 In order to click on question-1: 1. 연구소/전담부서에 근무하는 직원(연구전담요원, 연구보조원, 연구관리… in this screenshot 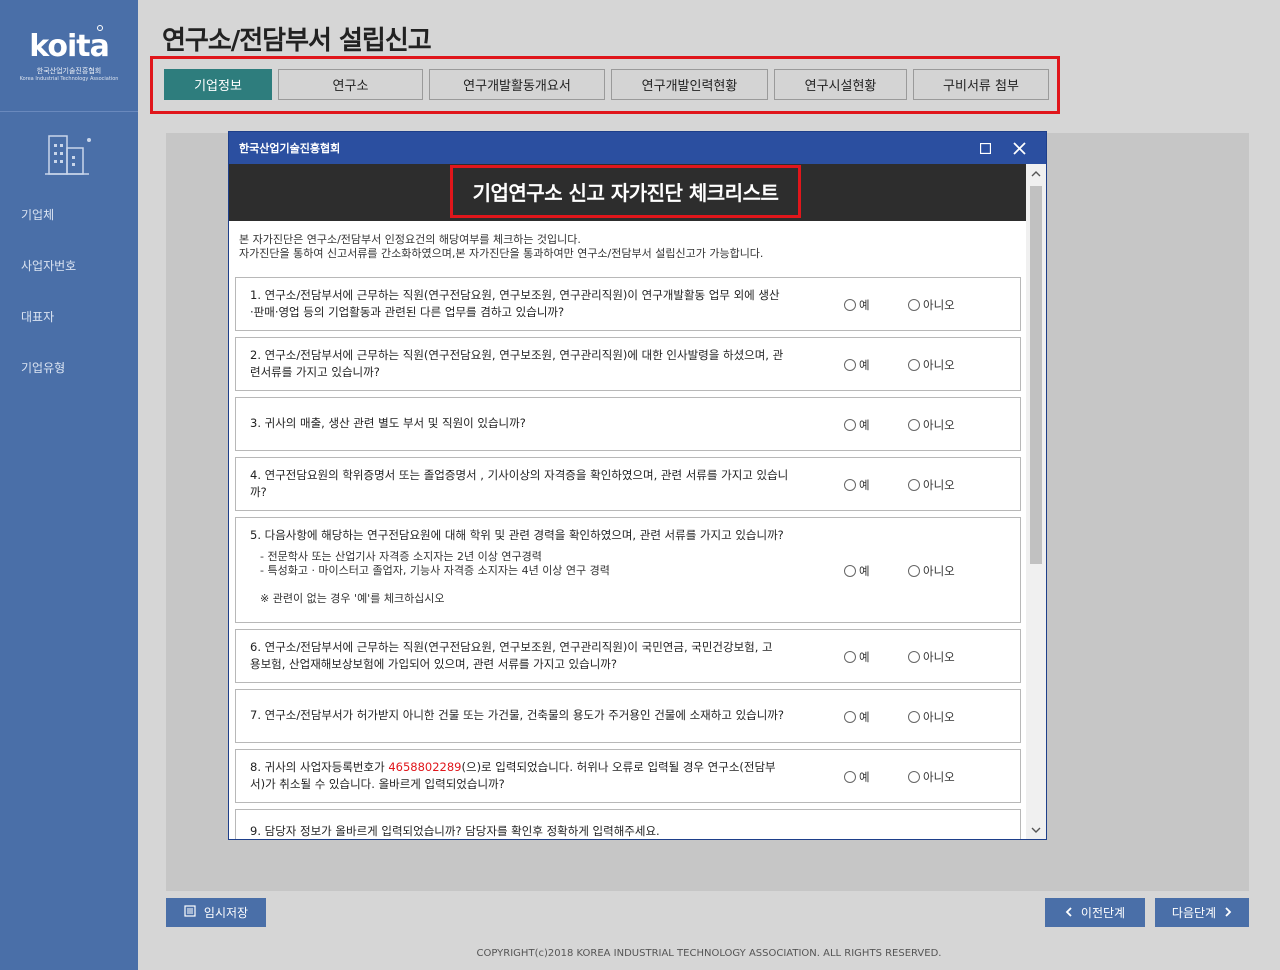, I will do `click(628, 304)`.